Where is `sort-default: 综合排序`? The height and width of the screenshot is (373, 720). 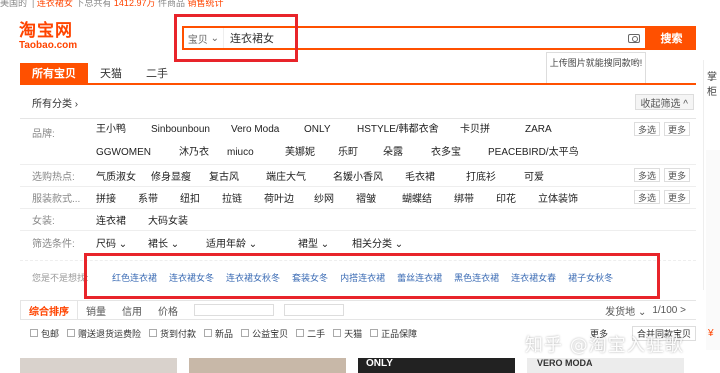 sort-default: 综合排序 is located at coordinates (49, 310).